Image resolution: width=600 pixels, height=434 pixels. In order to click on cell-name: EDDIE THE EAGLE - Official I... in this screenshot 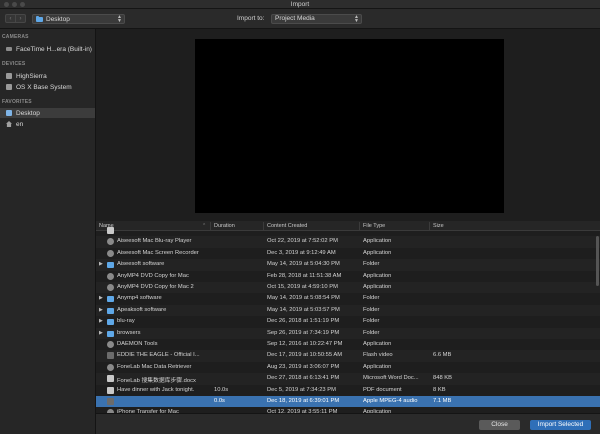, I will do `click(158, 355)`.